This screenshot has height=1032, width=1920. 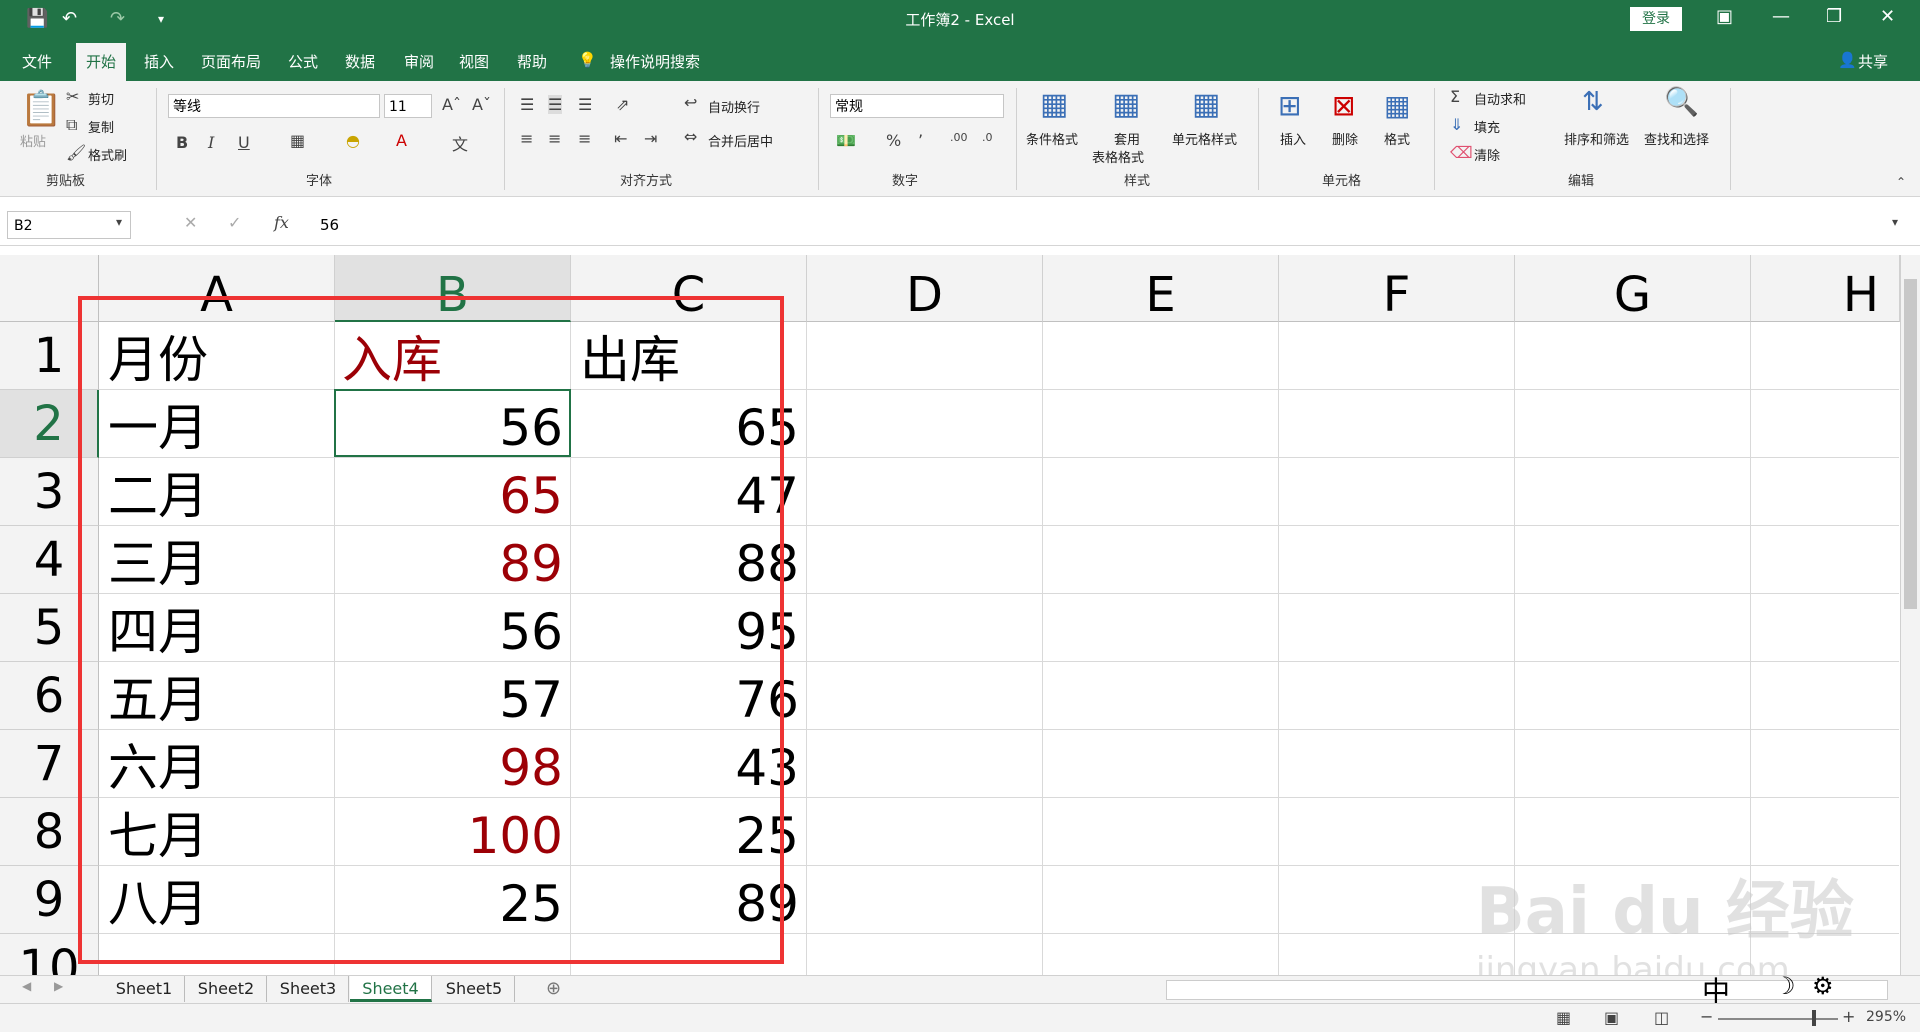 I want to click on copy-icon: ⧉, so click(x=71, y=125).